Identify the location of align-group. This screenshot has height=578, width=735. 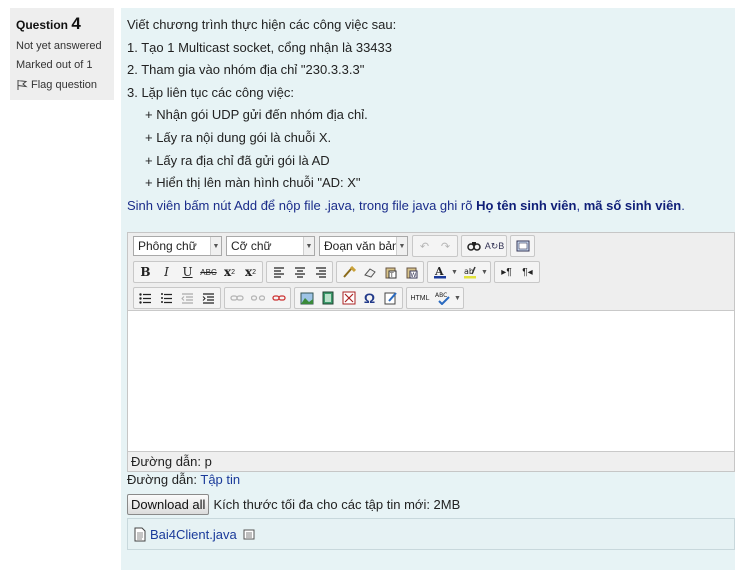
(299, 272).